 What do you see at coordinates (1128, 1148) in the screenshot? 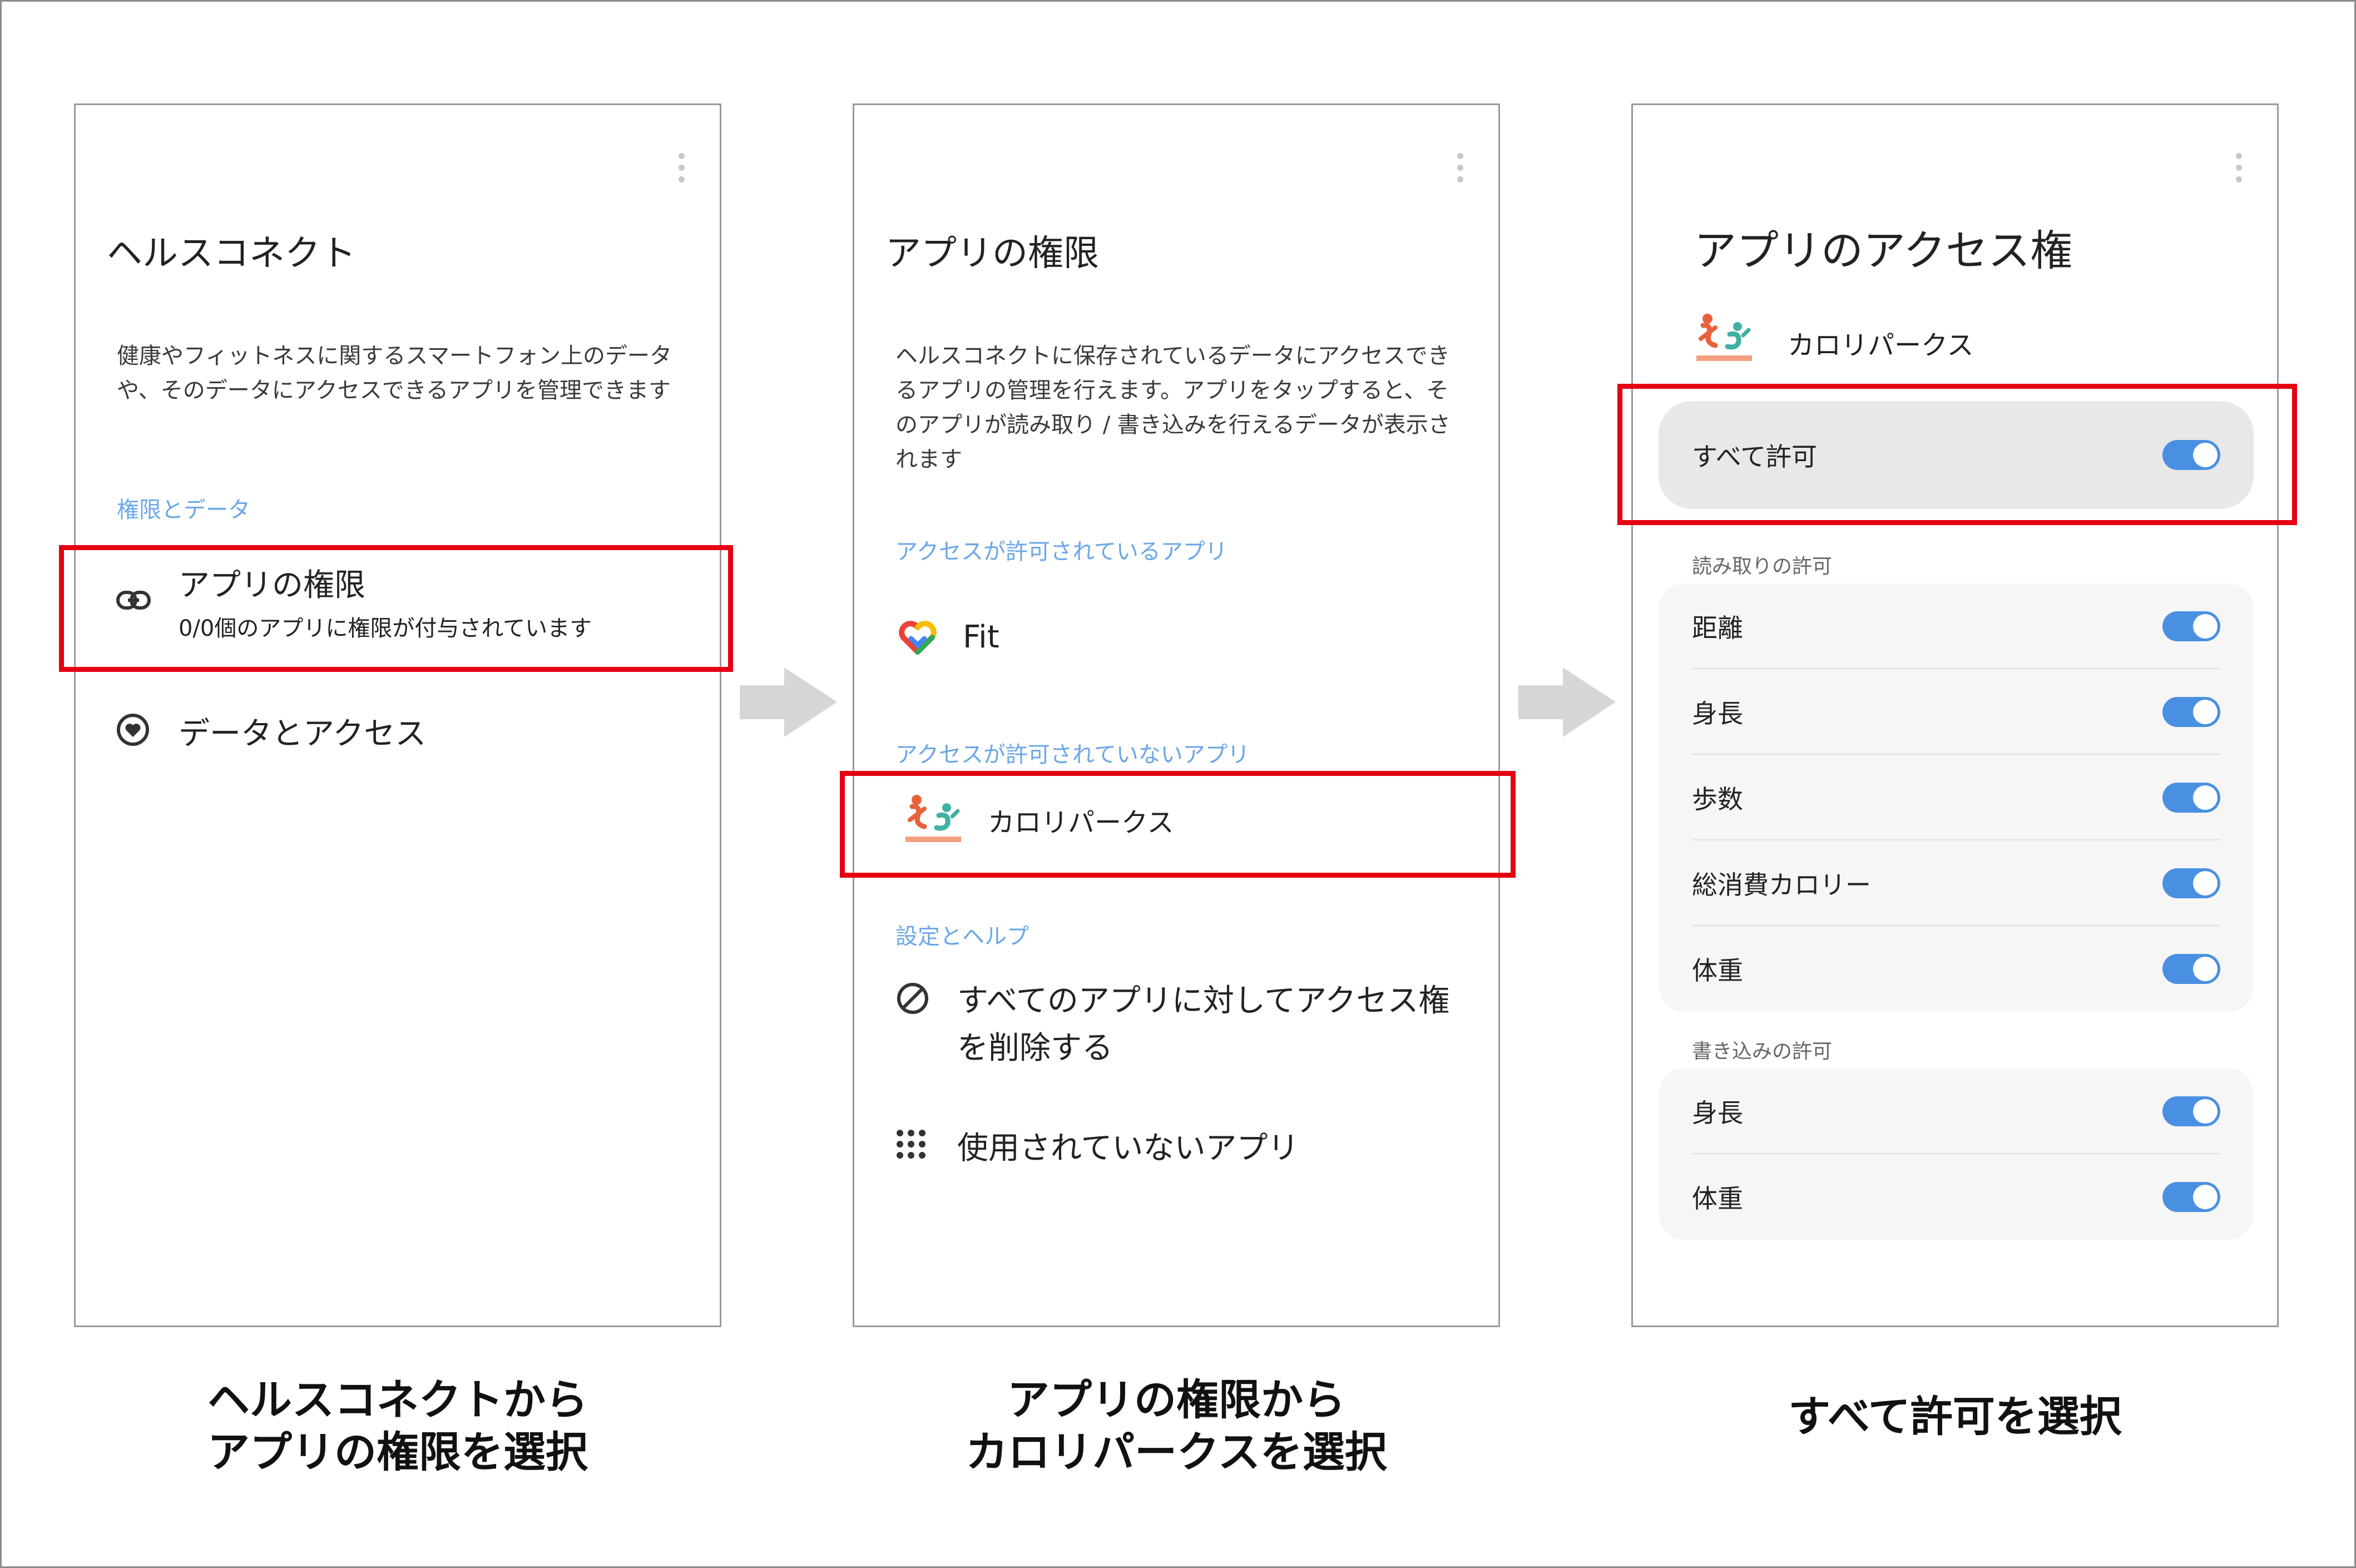
I see `unused-apps-label: 使用されていないアプリ` at bounding box center [1128, 1148].